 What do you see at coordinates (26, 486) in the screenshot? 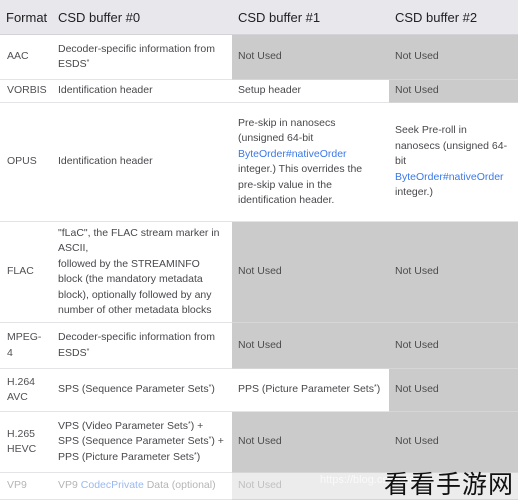
I see `format-cell: VP9` at bounding box center [26, 486].